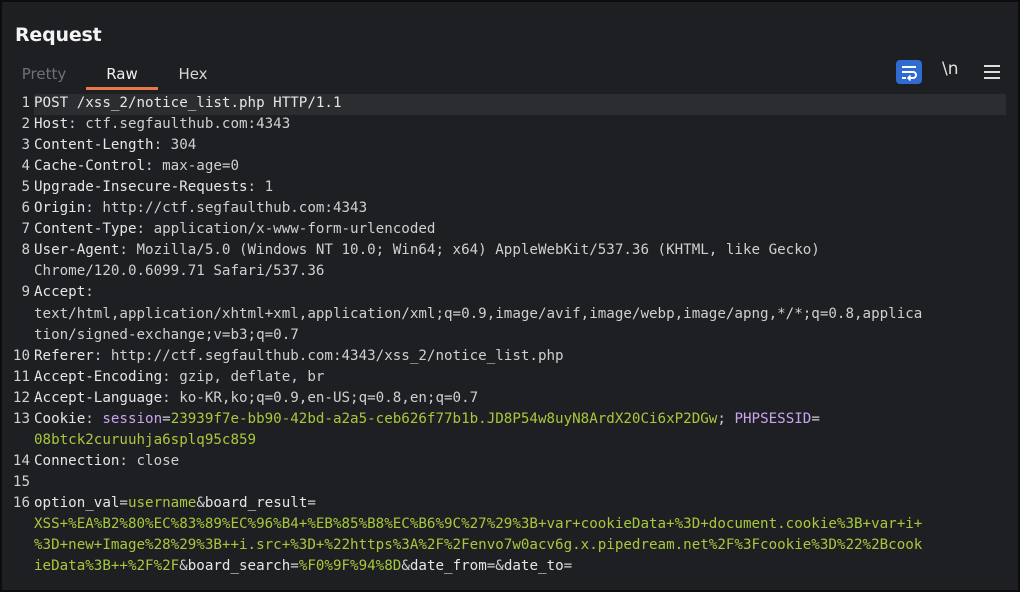 This screenshot has height=592, width=1020. What do you see at coordinates (25, 250) in the screenshot?
I see `line-number: 8` at bounding box center [25, 250].